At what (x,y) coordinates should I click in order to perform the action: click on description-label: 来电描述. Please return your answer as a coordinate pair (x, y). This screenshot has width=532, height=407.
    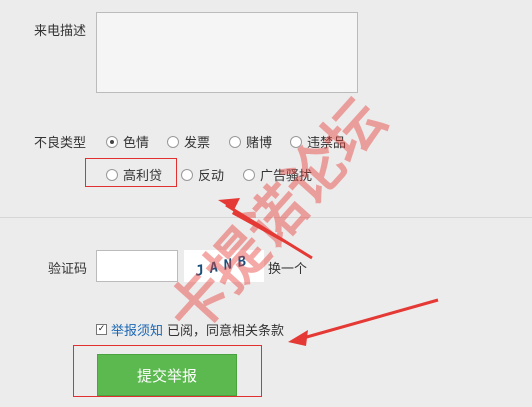
    Looking at the image, I should click on (60, 31).